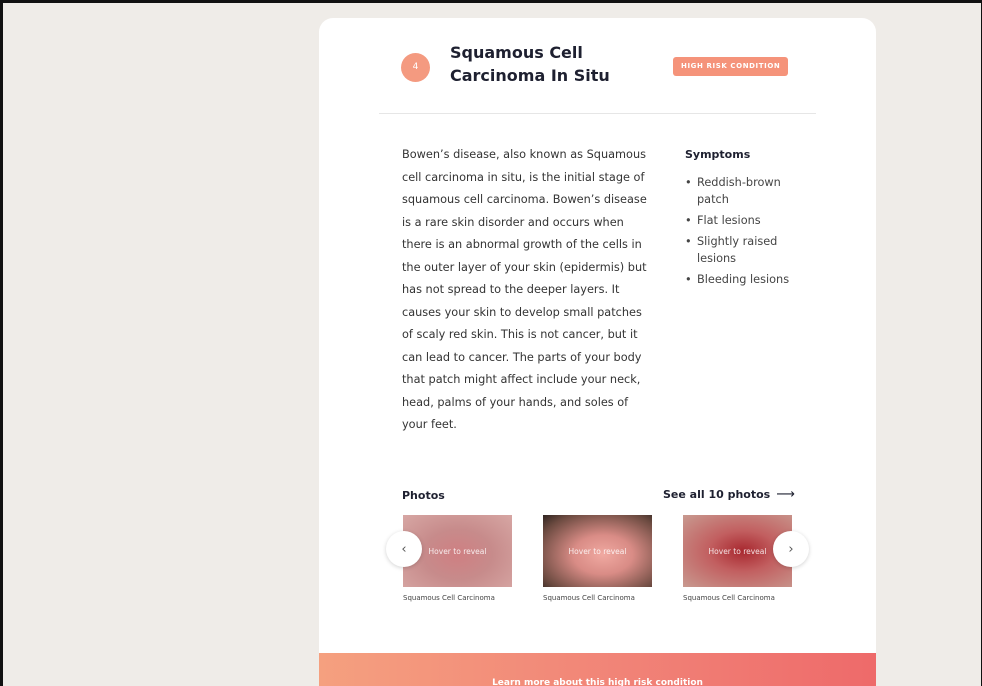  I want to click on condition-title: Squamous Cell Carcinoma In Situ, so click(530, 64).